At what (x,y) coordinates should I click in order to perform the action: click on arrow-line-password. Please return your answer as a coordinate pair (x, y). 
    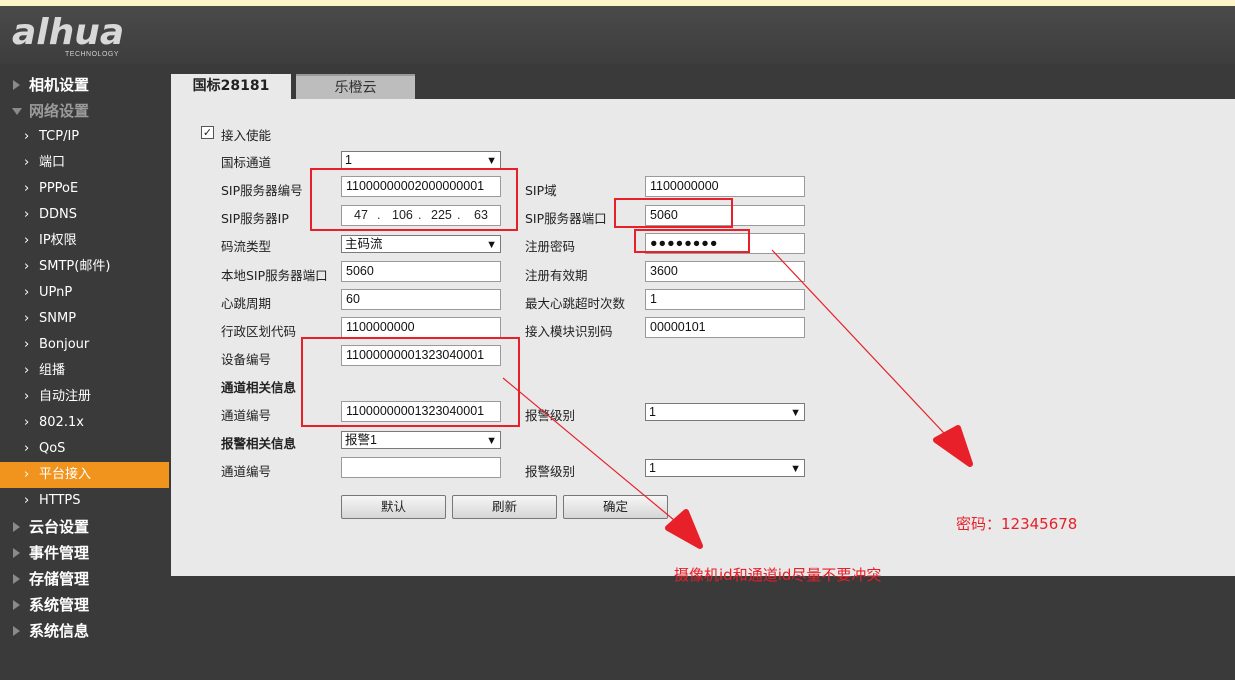
    Looking at the image, I should click on (865, 349).